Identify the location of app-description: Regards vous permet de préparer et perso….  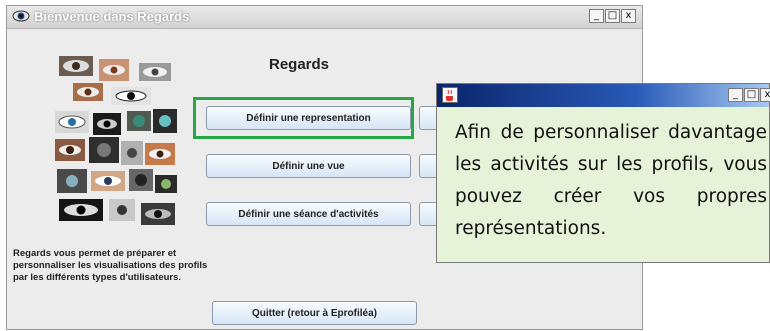
(110, 265).